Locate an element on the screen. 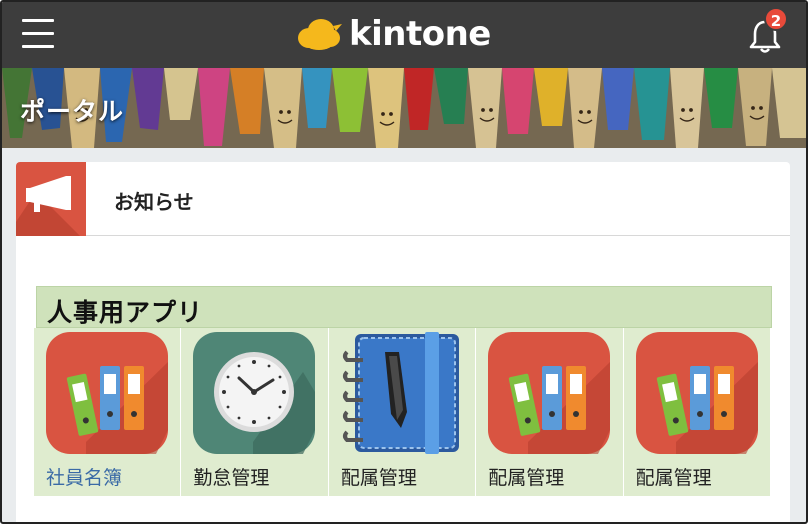 This screenshot has width=808, height=524. app-tile-employee-directory: 社員名簿 is located at coordinates (107, 412).